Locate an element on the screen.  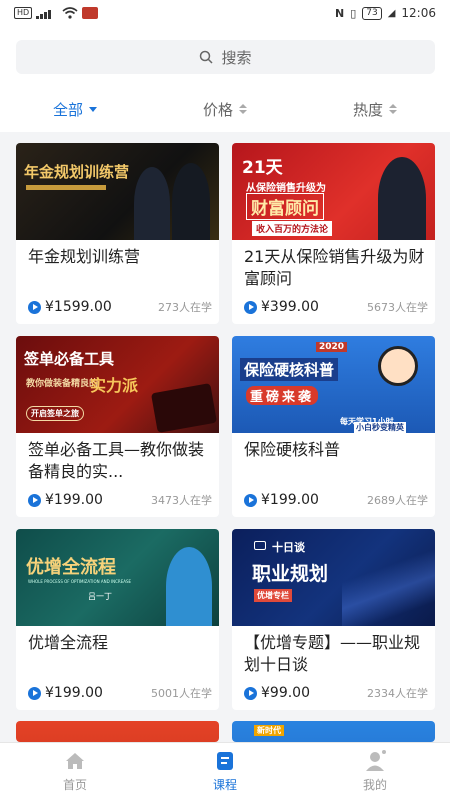
course-meta: ¥199.00 3473人在学 is located at coordinates (120, 500).